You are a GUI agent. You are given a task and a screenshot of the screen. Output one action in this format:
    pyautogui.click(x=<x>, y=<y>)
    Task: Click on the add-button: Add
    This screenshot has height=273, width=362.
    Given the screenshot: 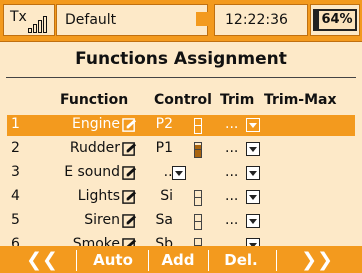 What is the action you would take?
    pyautogui.click(x=178, y=260)
    